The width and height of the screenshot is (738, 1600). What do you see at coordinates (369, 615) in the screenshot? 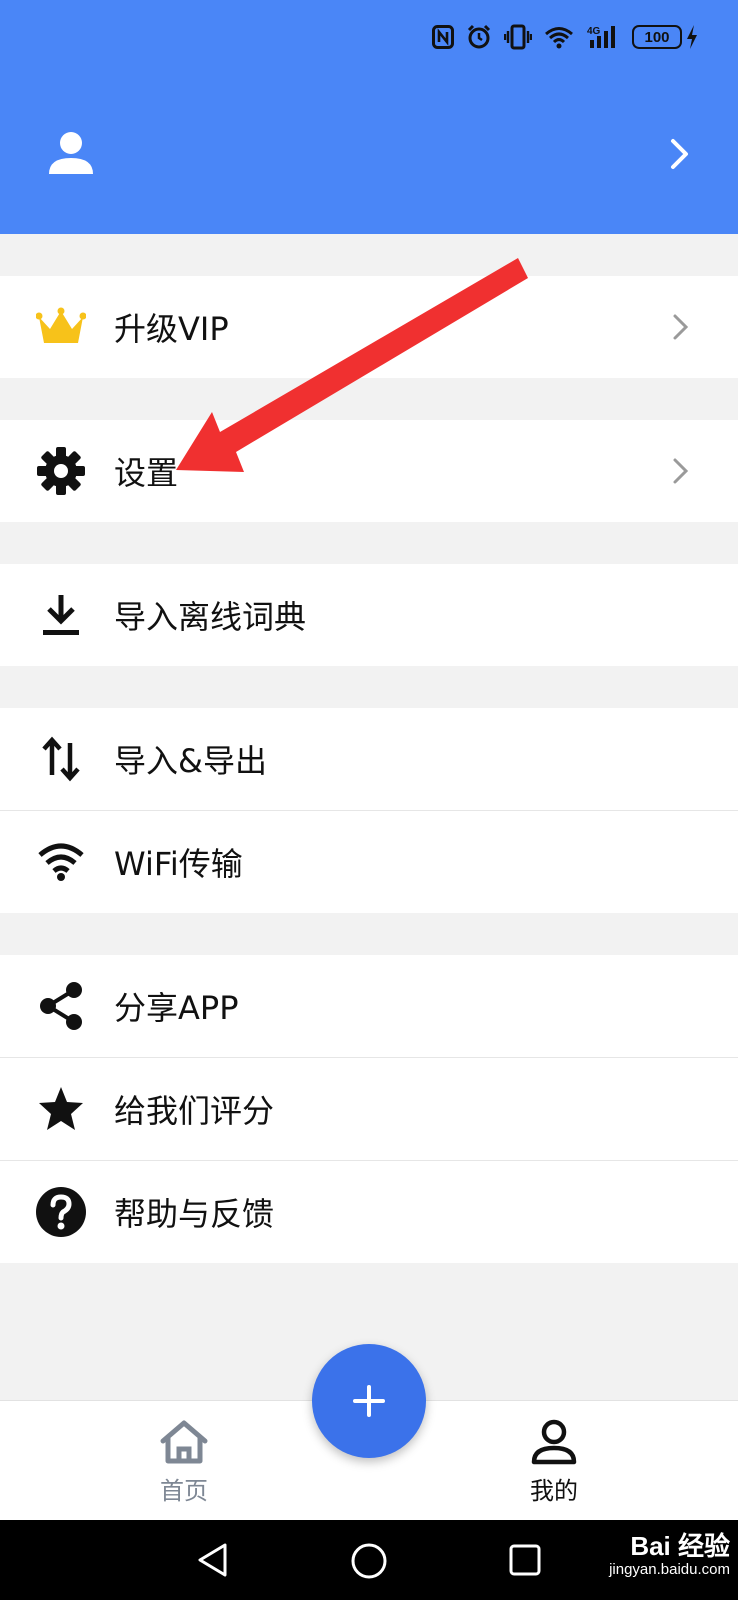
I see `menu-item-import-dictionary: 导入离线词典` at bounding box center [369, 615].